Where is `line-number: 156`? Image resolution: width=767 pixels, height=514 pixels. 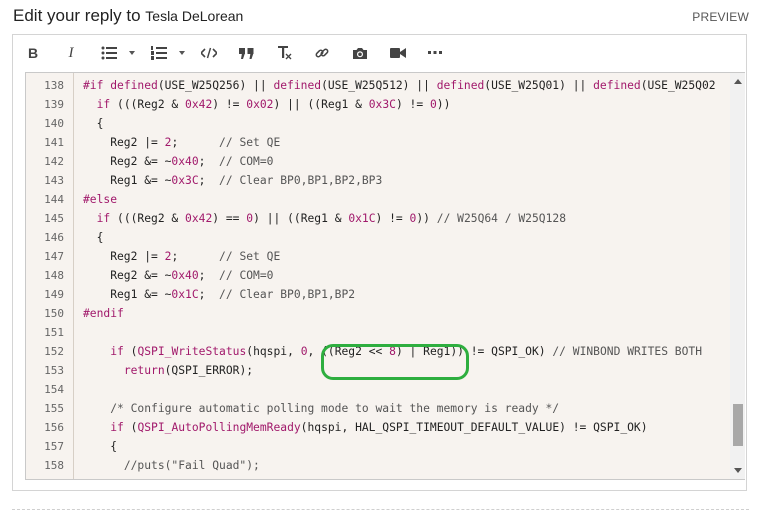 line-number: 156 is located at coordinates (54, 427).